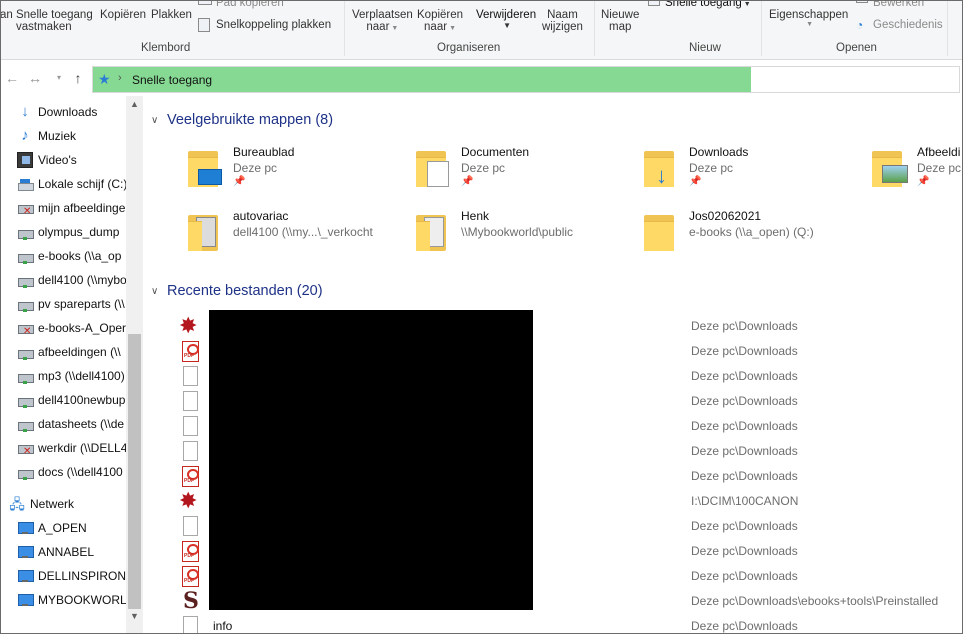 The height and width of the screenshot is (634, 963). I want to click on sidebar-item-label: dell4100newbup, so click(82, 400).